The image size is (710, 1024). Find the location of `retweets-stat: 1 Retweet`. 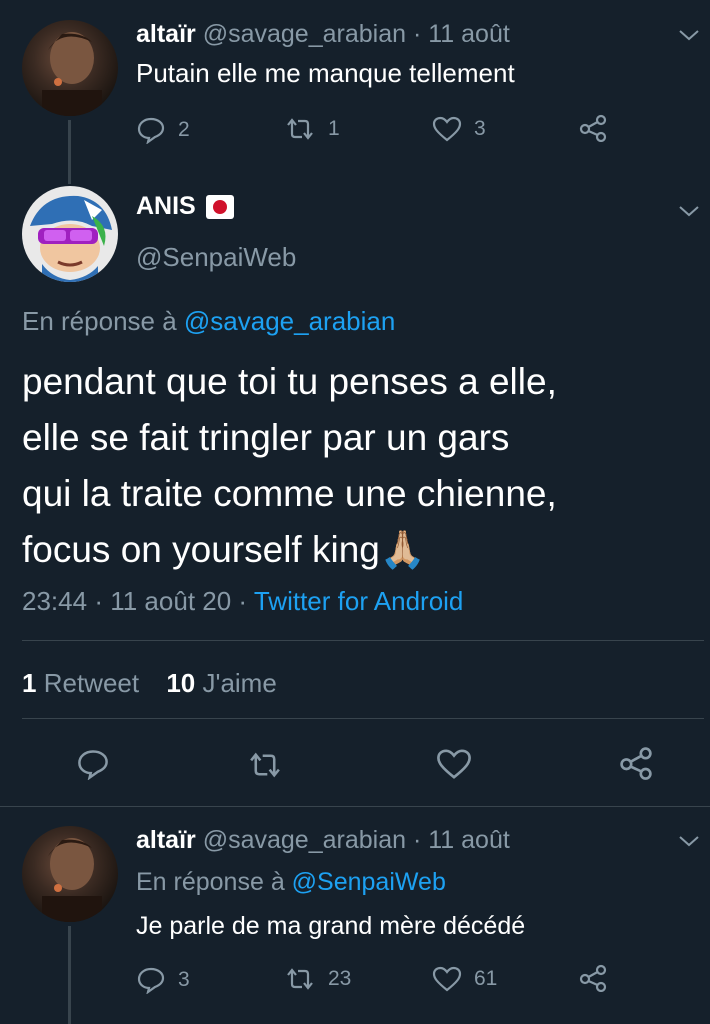

retweets-stat: 1 Retweet is located at coordinates (84, 683).